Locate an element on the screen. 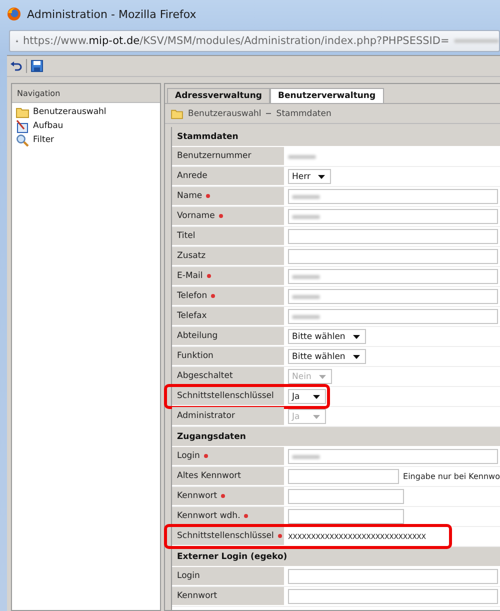 This screenshot has width=500, height=611. section-title: Stammdaten is located at coordinates (207, 137).